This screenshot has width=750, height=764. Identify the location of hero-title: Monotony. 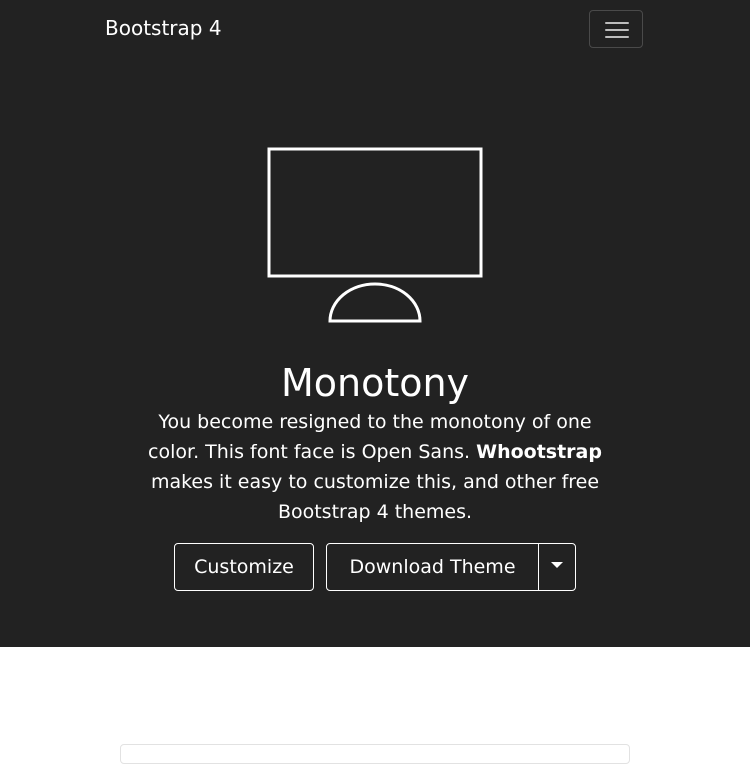
(375, 383).